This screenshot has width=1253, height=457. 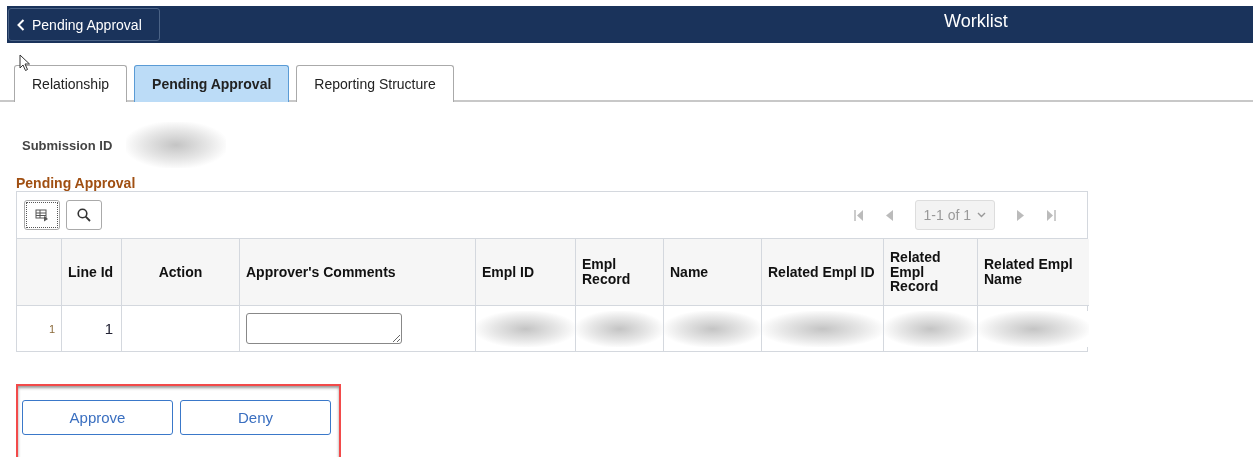 I want to click on table-icon, so click(x=42, y=215).